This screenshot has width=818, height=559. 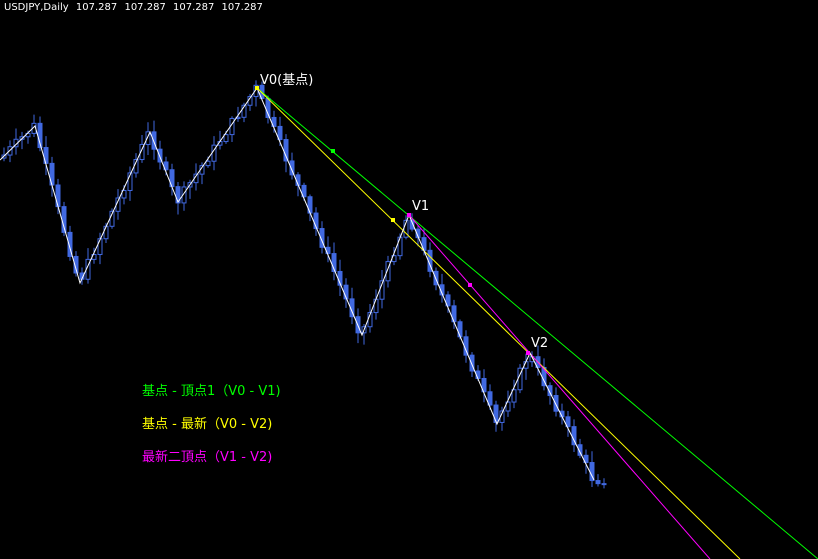 I want to click on ohlc-open: 107.287, so click(x=96, y=7).